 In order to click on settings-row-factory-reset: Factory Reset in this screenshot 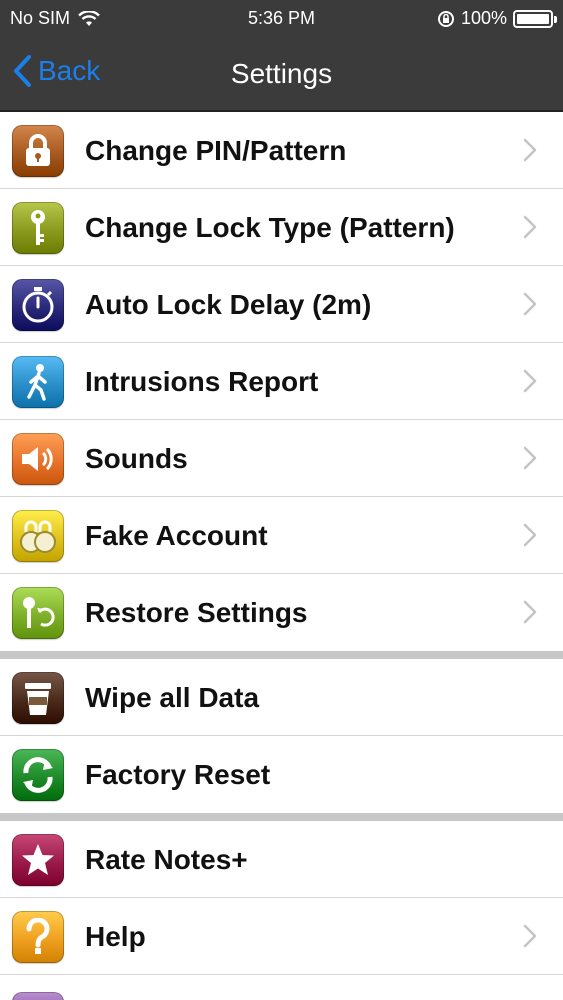, I will do `click(281, 774)`.